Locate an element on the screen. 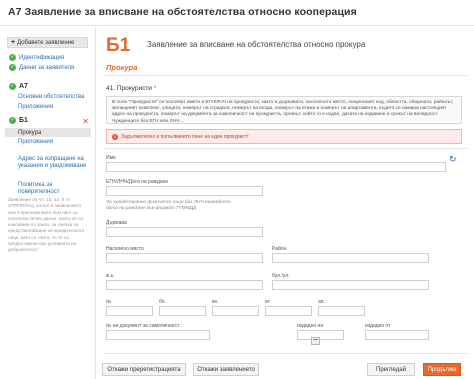 This screenshot has height=379, width=474. sidebar-item-attachments-b1: Приложения is located at coordinates (35, 142).